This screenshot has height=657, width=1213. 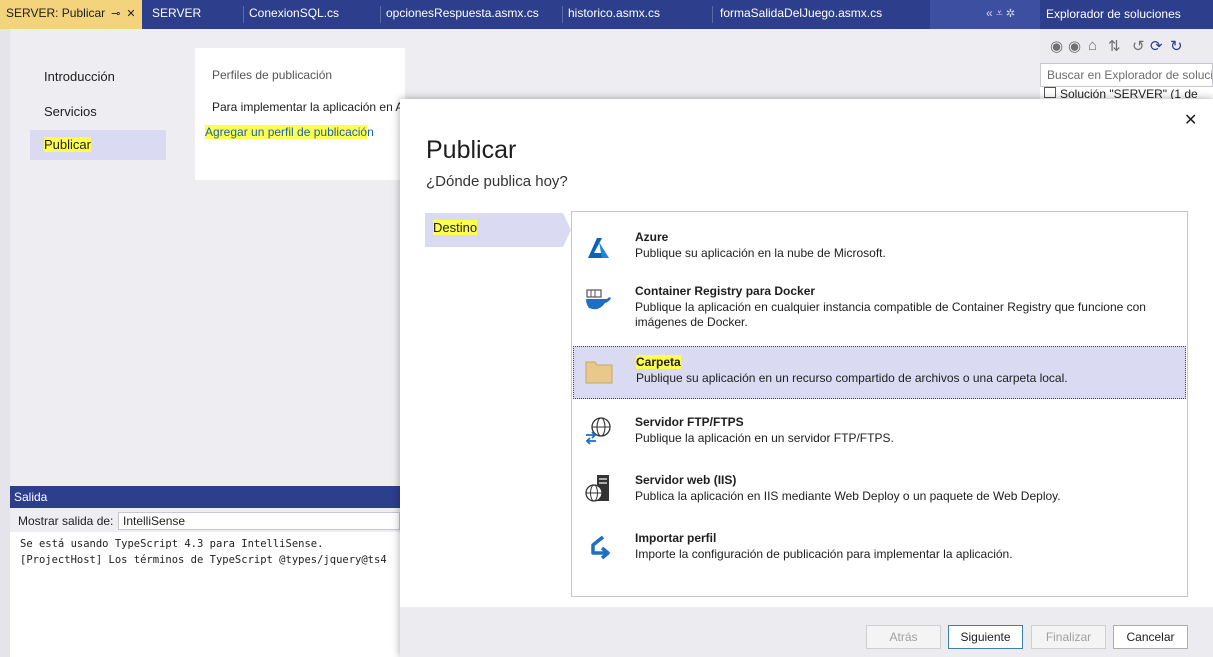 What do you see at coordinates (5, 343) in the screenshot?
I see `left-gutter` at bounding box center [5, 343].